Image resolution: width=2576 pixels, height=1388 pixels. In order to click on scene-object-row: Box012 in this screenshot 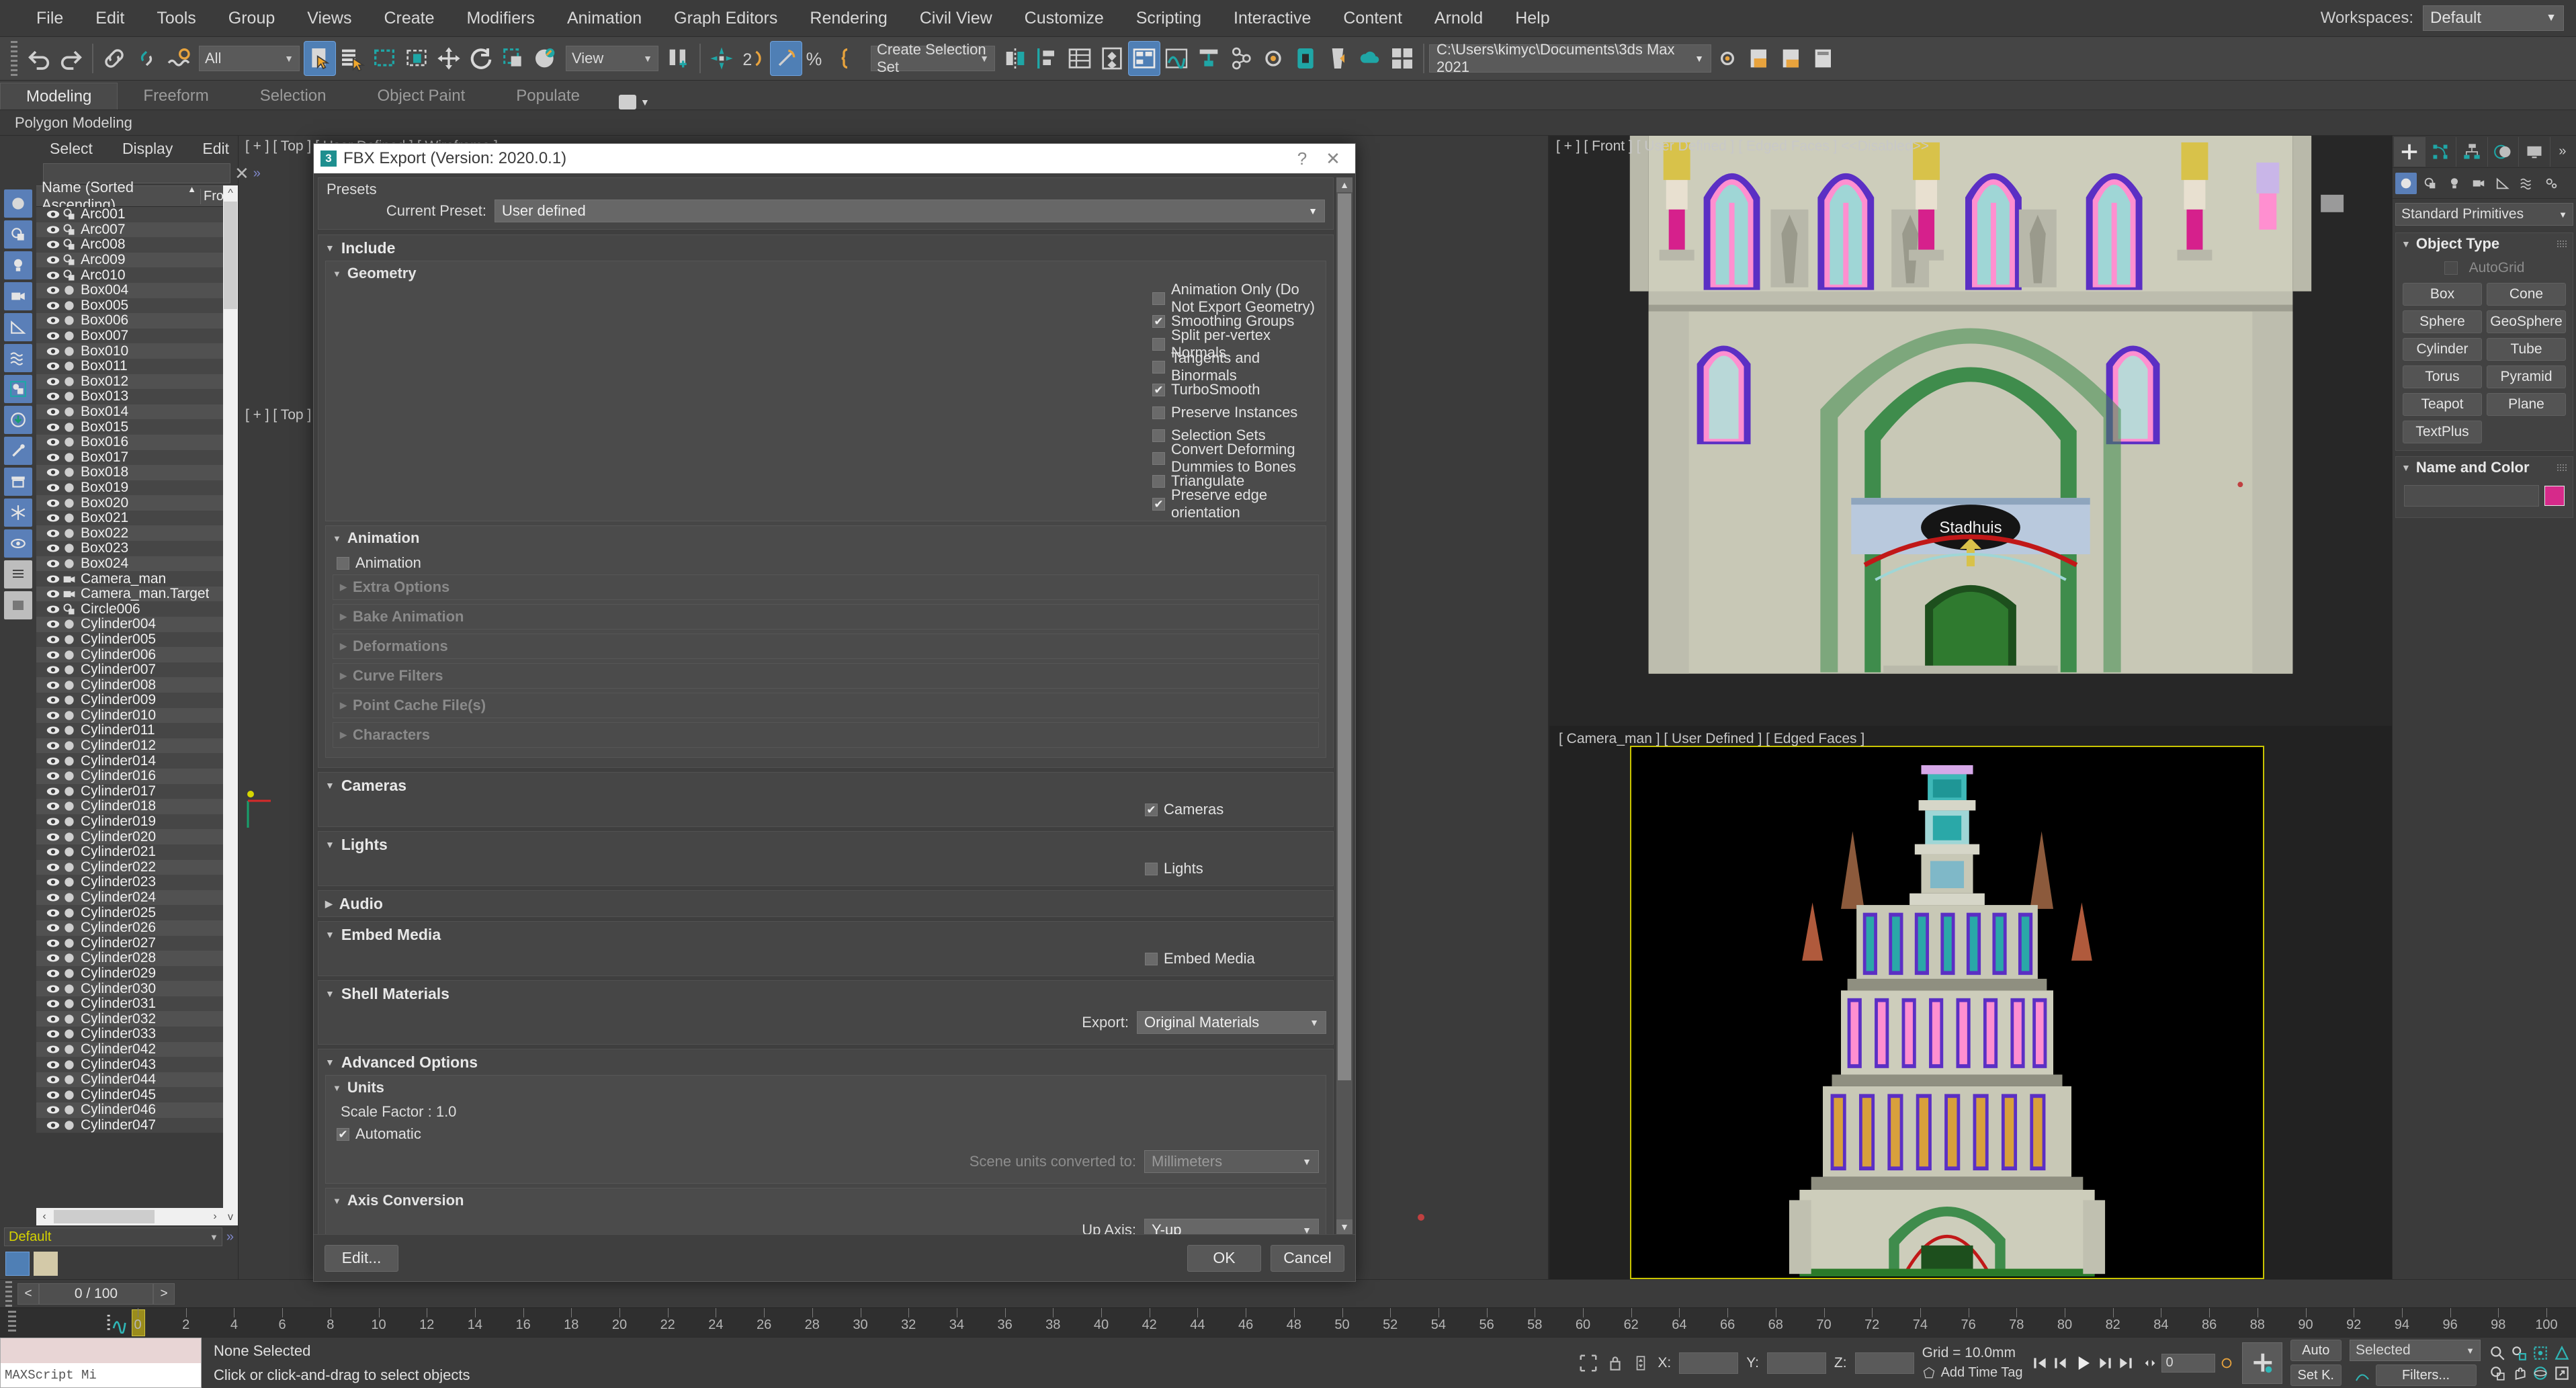, I will do `click(129, 382)`.